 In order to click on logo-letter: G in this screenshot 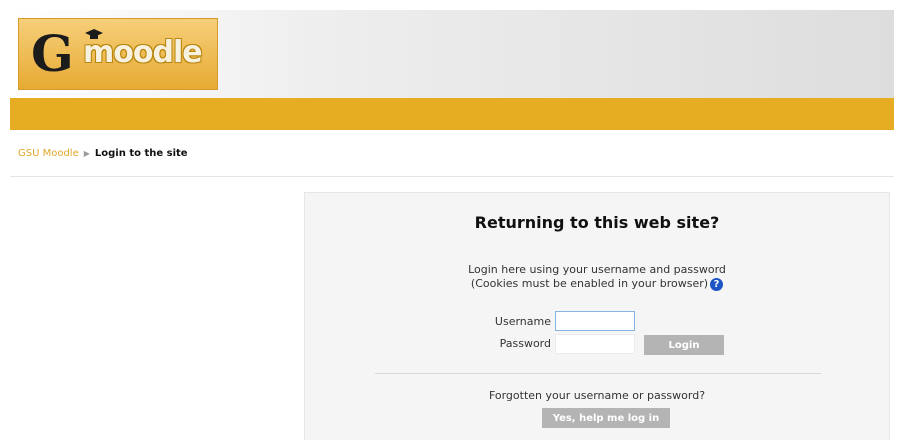, I will do `click(52, 53)`.